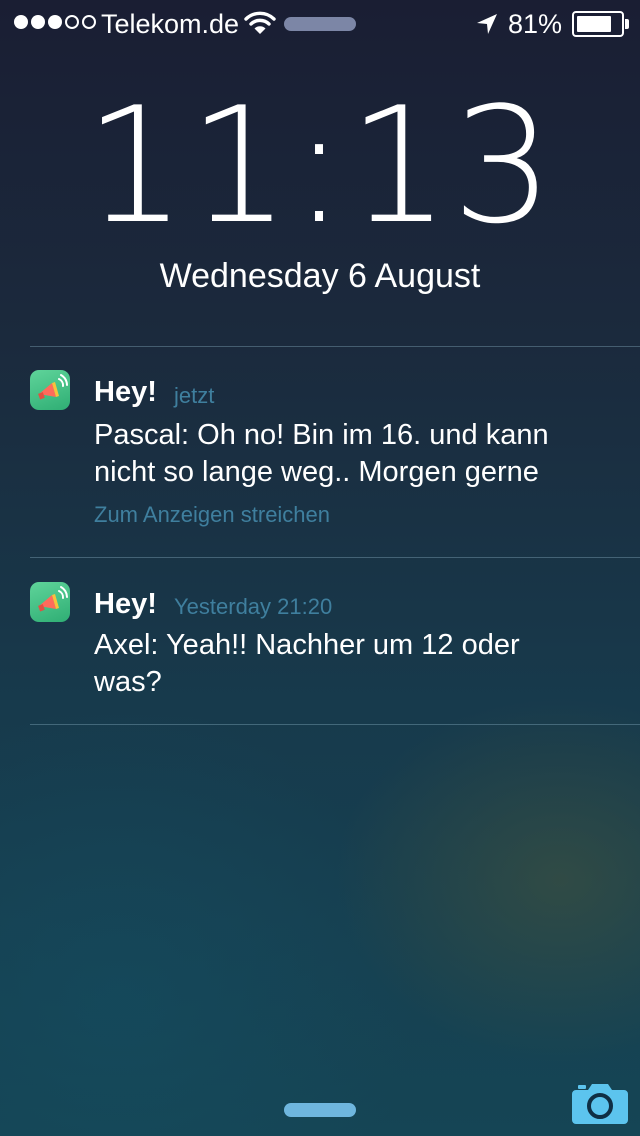 The image size is (640, 1136). I want to click on status-indicator-pill, so click(320, 24).